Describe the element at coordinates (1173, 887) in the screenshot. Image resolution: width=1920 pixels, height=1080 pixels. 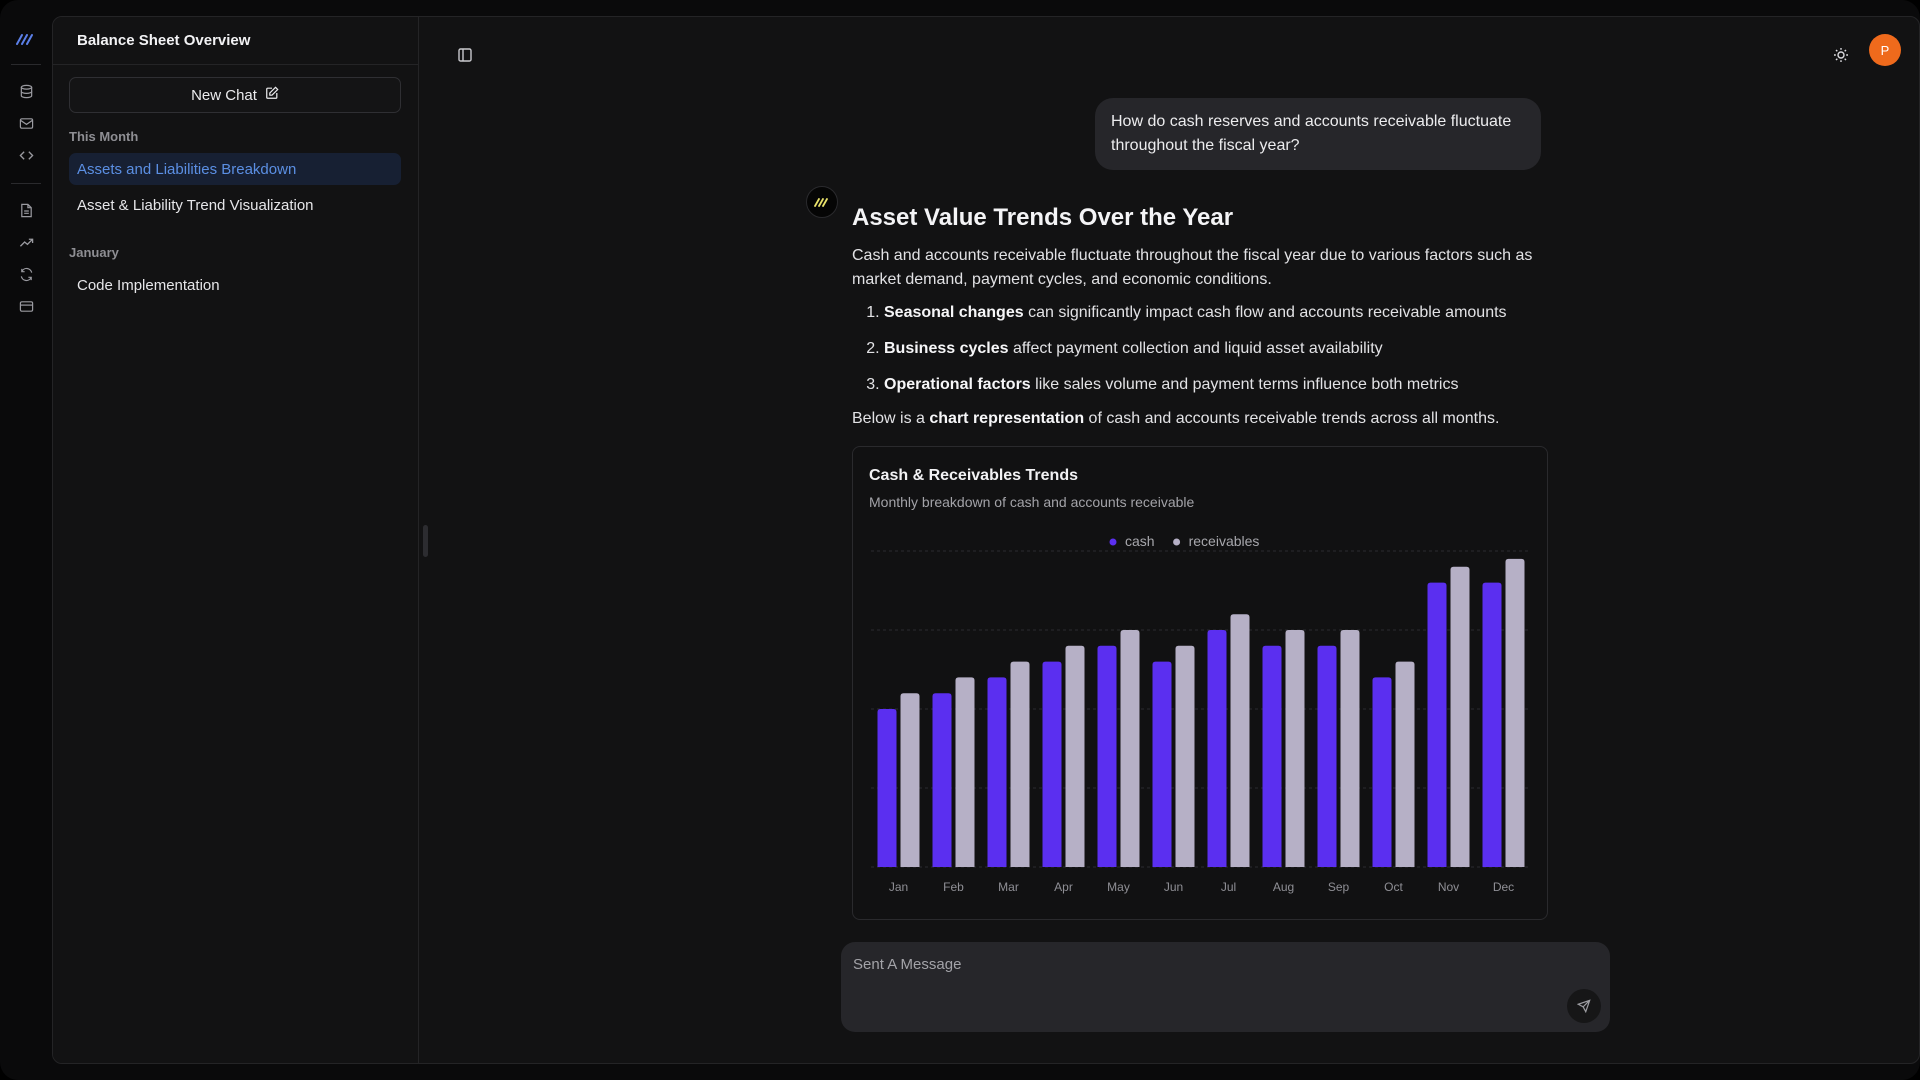
I see `x-tick-label: Jun` at that location.